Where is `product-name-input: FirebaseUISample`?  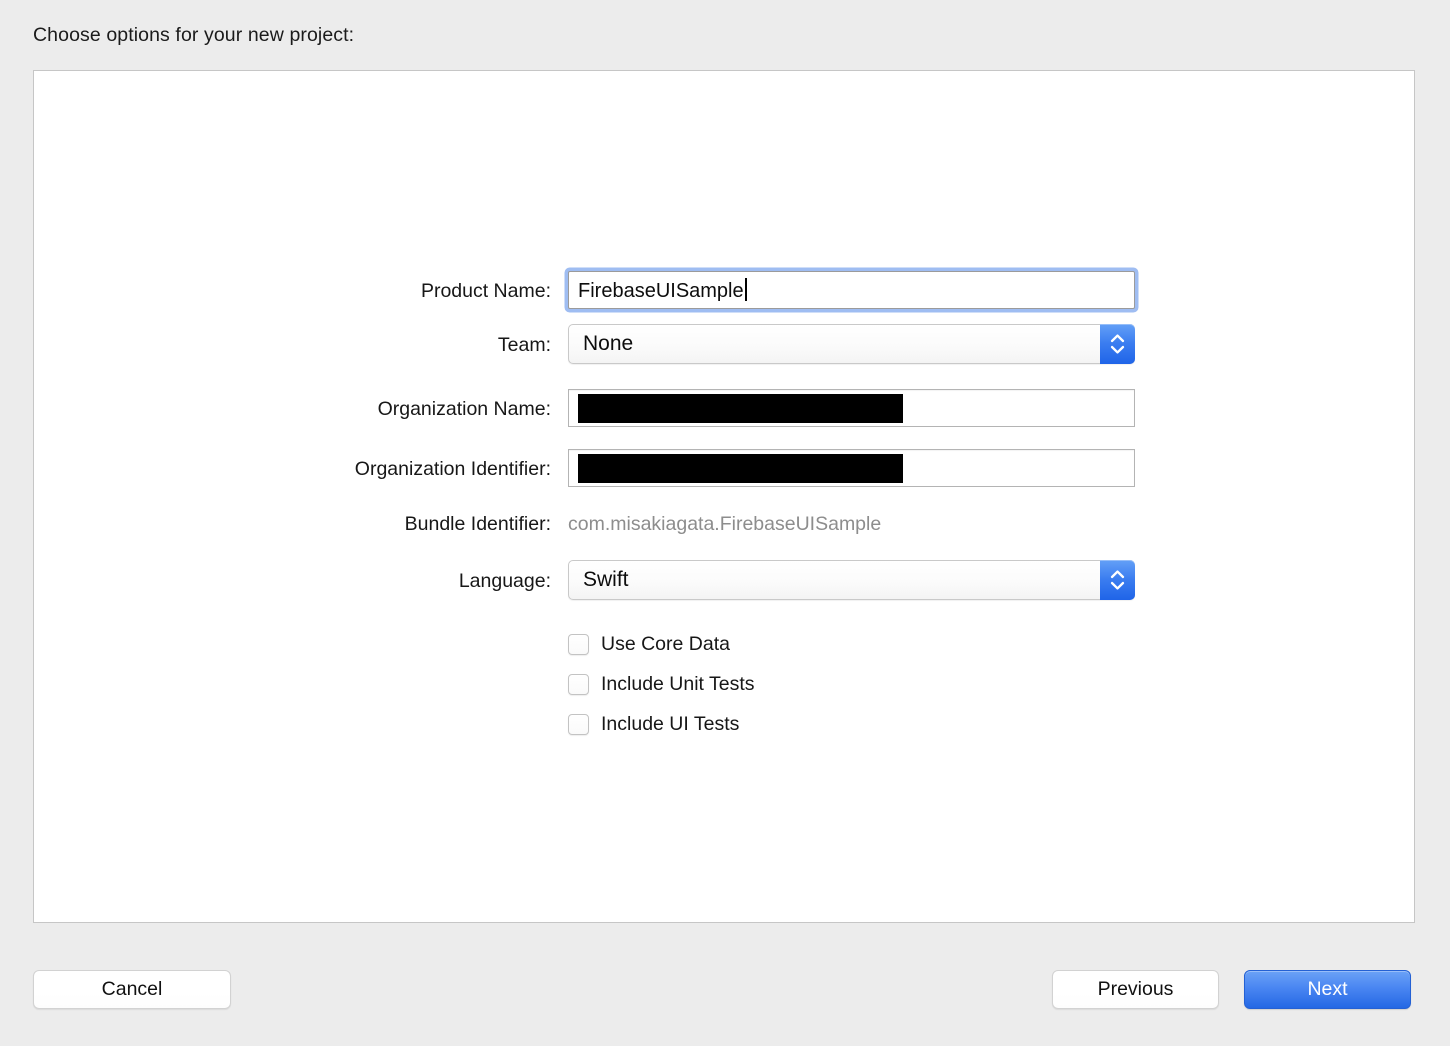 product-name-input: FirebaseUISample is located at coordinates (851, 290).